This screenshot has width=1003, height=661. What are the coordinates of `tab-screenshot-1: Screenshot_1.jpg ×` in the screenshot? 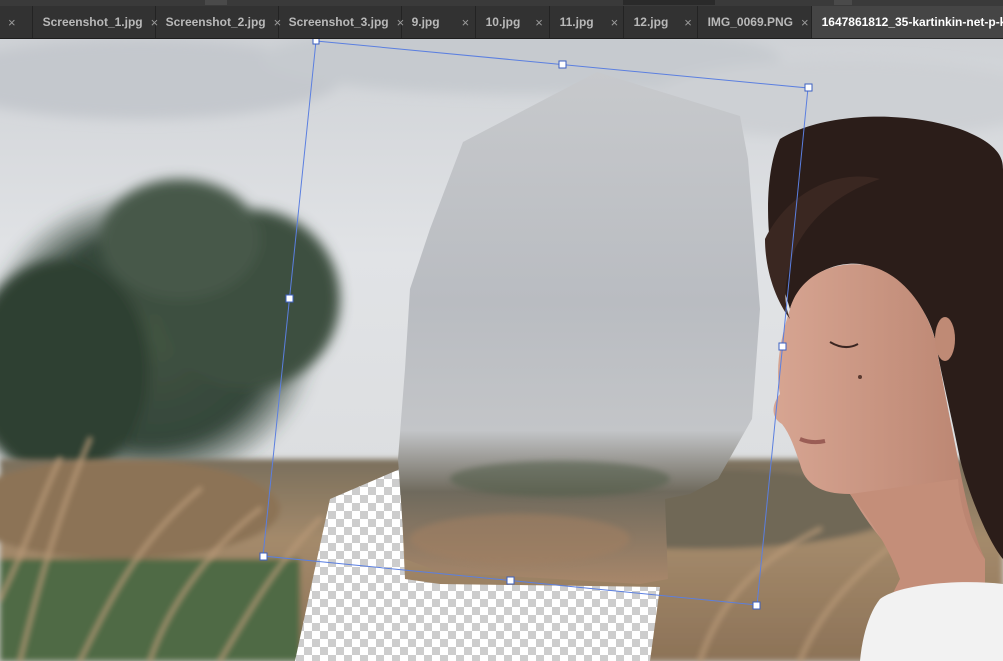 It's located at (95, 22).